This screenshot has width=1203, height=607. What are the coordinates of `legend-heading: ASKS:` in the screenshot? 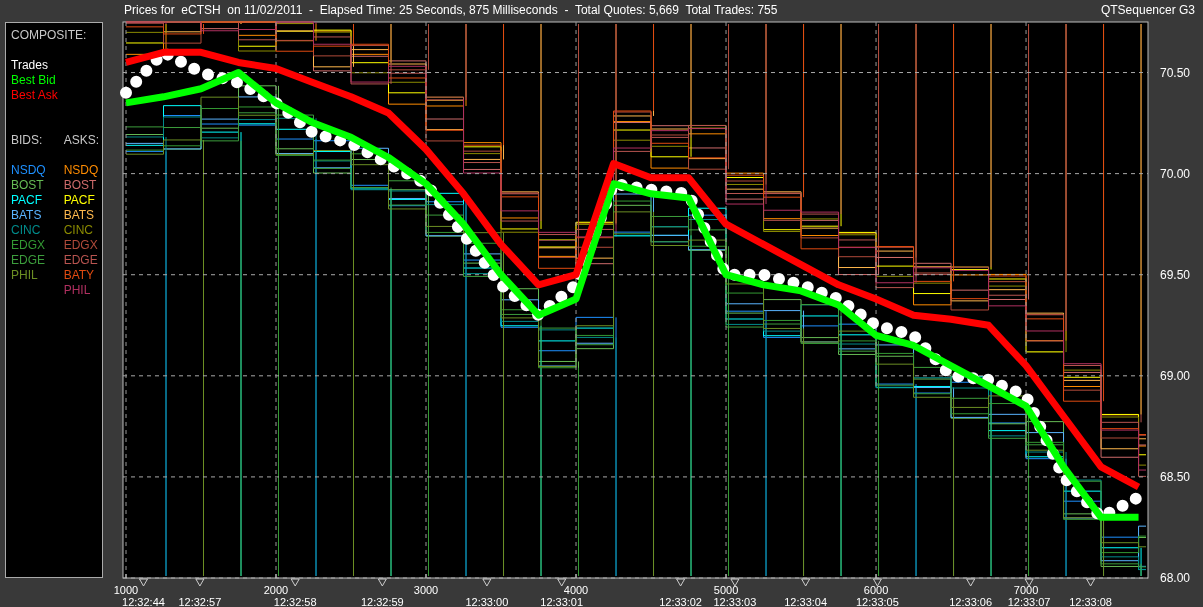 It's located at (81, 140).